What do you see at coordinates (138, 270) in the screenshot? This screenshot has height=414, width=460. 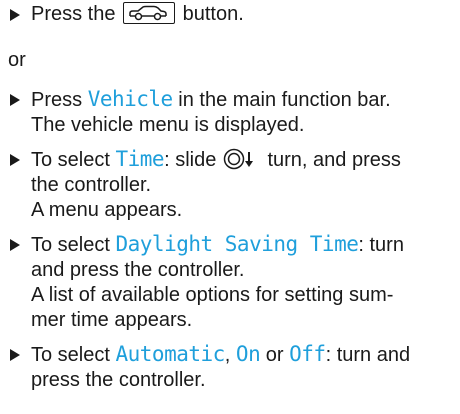 I see `step-continuation-text: and press the controller.` at bounding box center [138, 270].